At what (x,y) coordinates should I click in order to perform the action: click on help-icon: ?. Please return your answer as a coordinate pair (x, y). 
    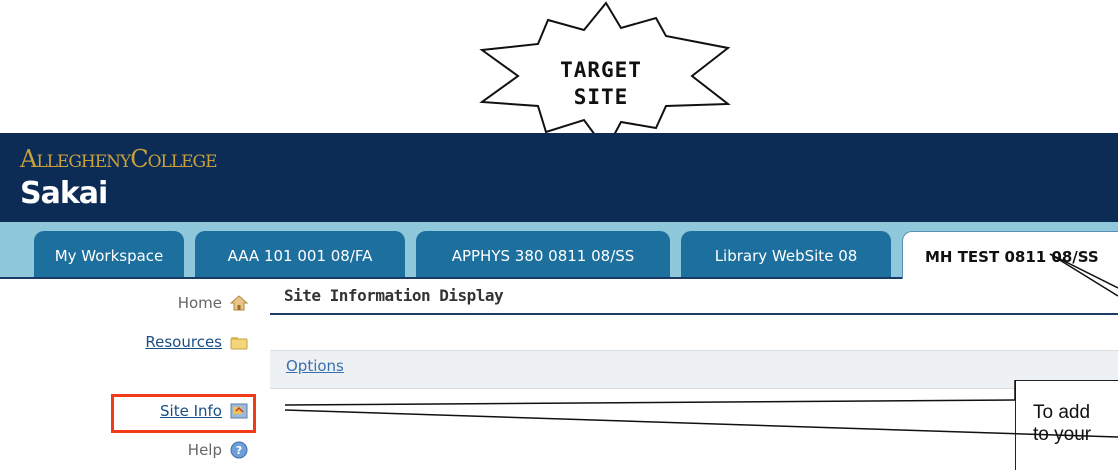
    Looking at the image, I should click on (239, 450).